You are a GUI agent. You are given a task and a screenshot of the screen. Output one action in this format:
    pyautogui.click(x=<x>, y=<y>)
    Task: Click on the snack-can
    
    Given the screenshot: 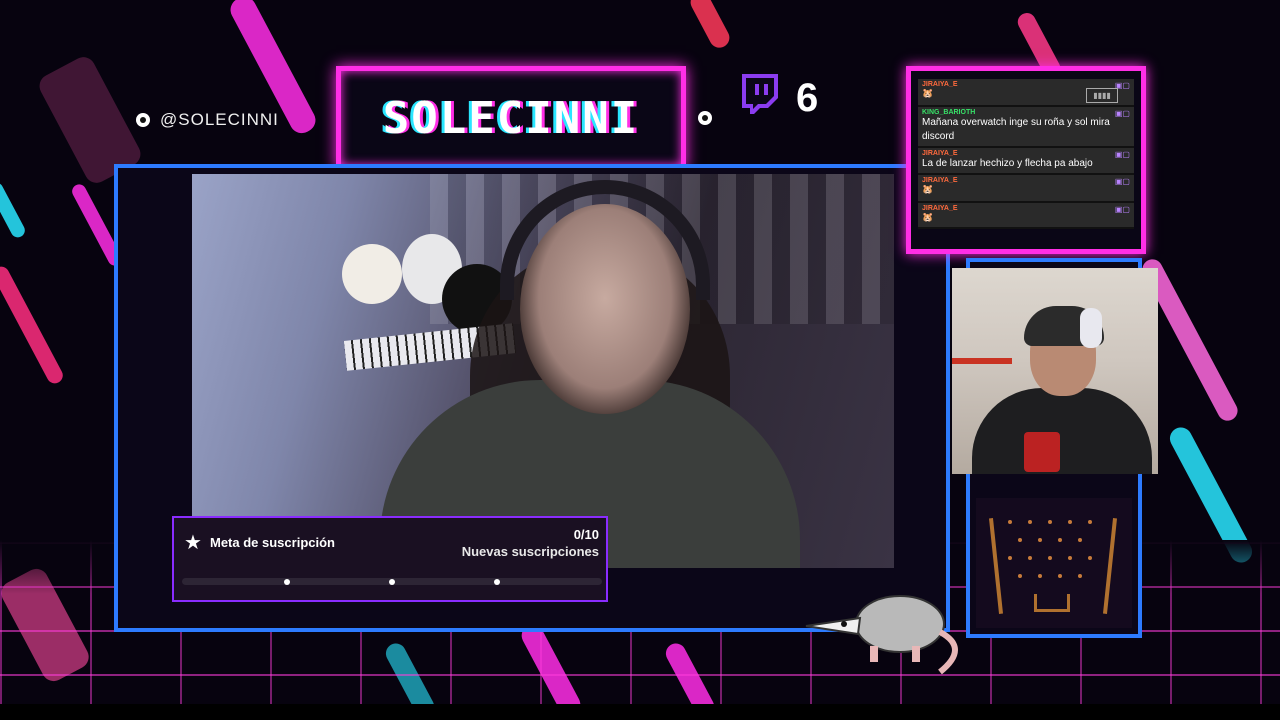 What is the action you would take?
    pyautogui.click(x=1042, y=452)
    